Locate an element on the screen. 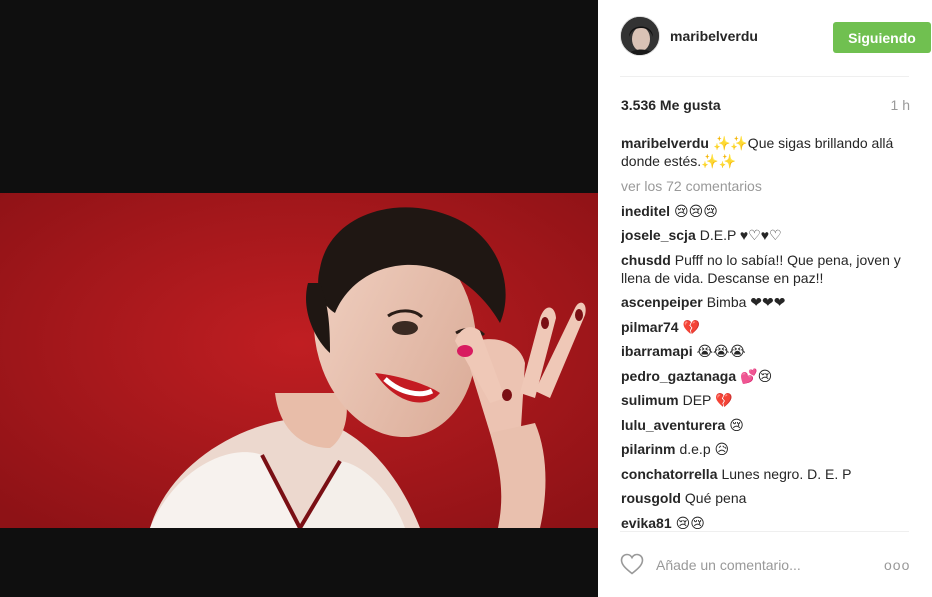 The image size is (932, 597). comment-item: conchatorrella Lunes negro. D. E. P is located at coordinates (766, 474).